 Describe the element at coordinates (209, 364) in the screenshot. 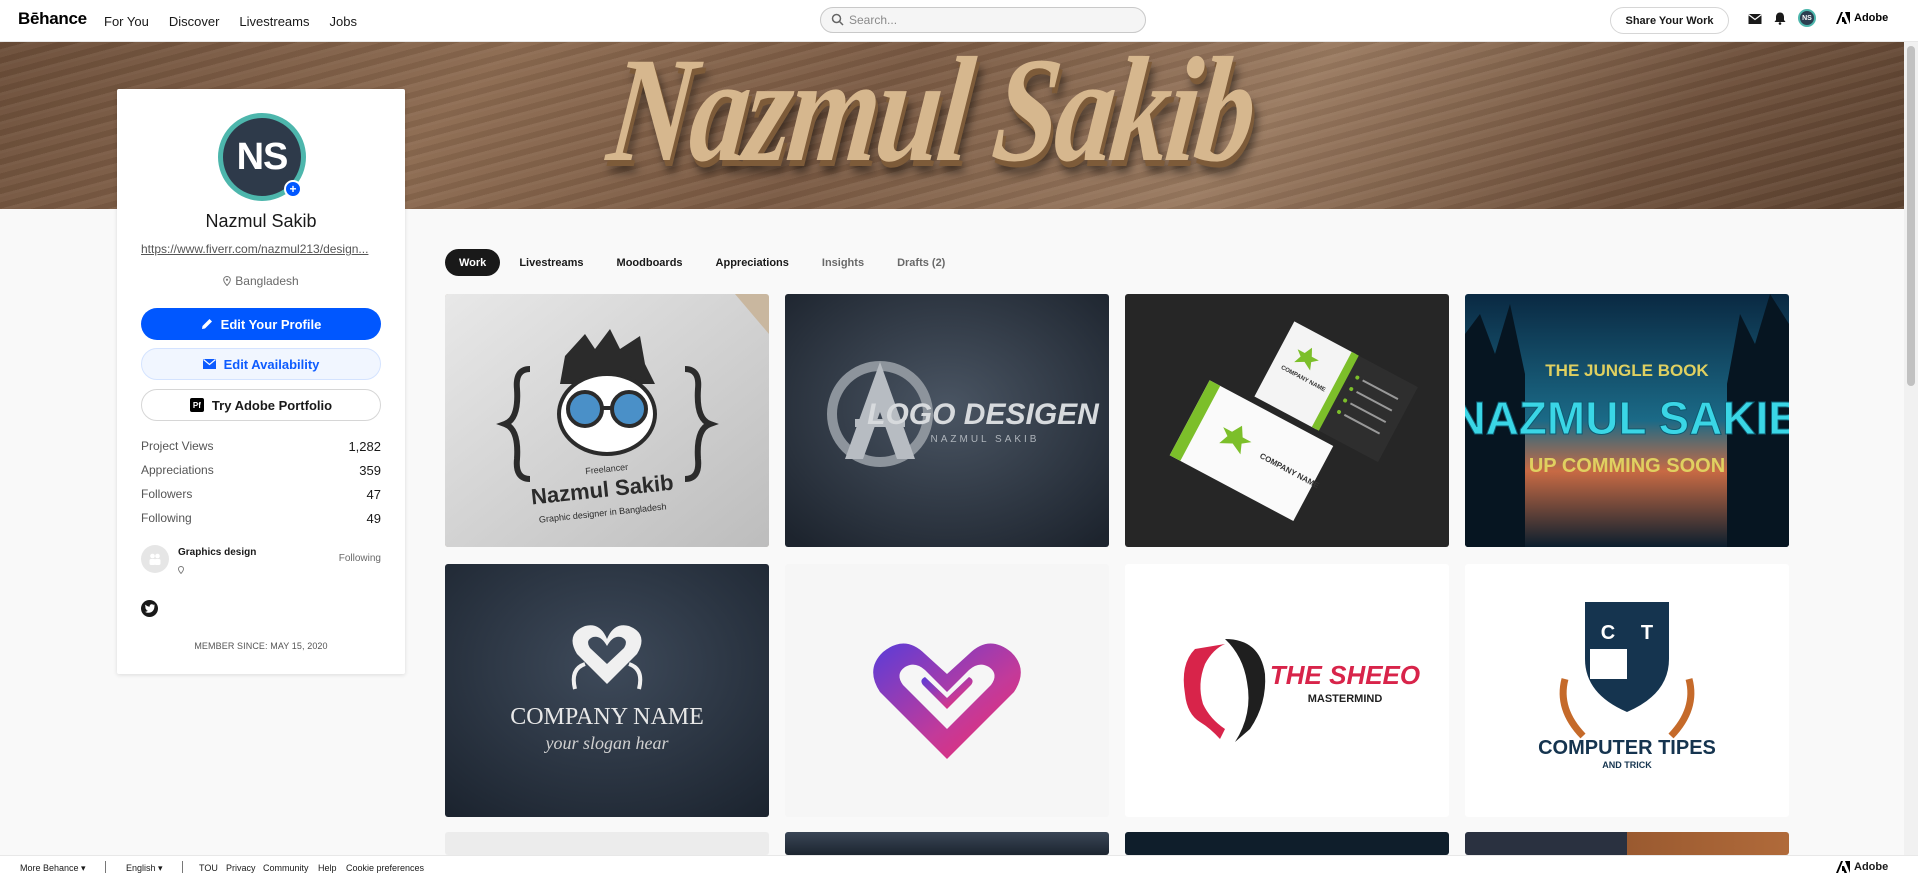

I see `envelope-icon` at that location.